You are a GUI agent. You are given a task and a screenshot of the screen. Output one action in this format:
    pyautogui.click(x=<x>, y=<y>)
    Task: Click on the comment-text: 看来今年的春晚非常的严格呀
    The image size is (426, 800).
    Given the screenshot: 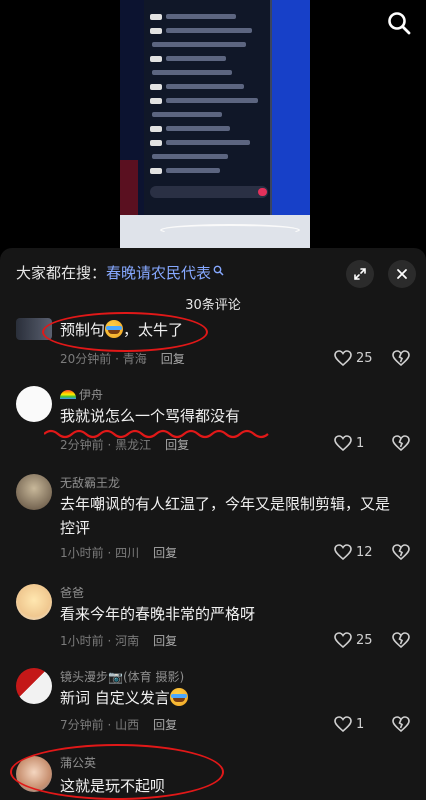 What is the action you would take?
    pyautogui.click(x=158, y=614)
    